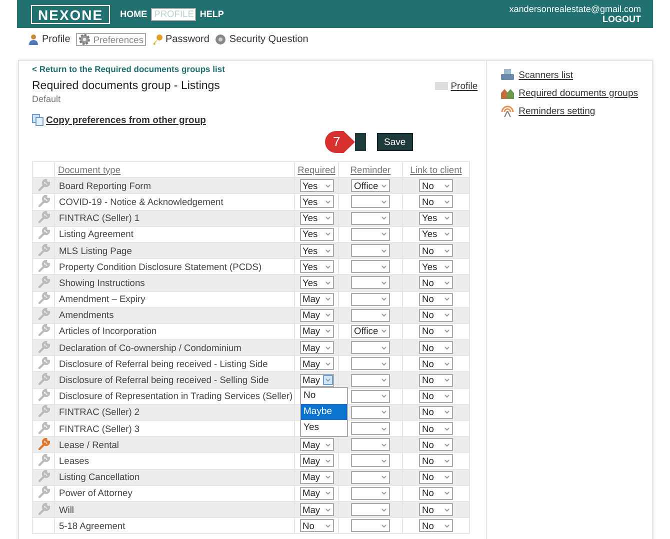  Describe the element at coordinates (255, 120) in the screenshot. I see `copy-link: Copy preferences from other group` at that location.